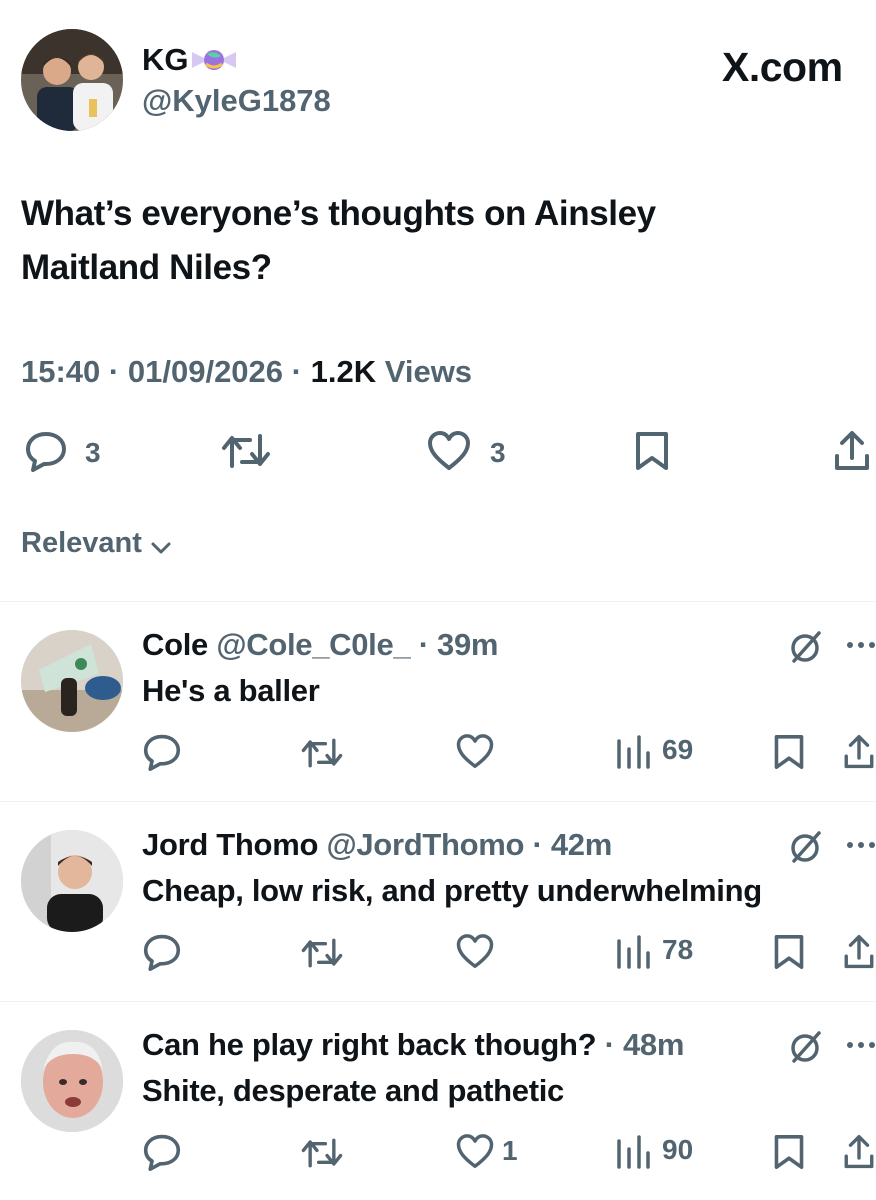 This screenshot has height=1200, width=876. Describe the element at coordinates (230, 844) in the screenshot. I see `reply-author-name: Jord Thomo` at that location.